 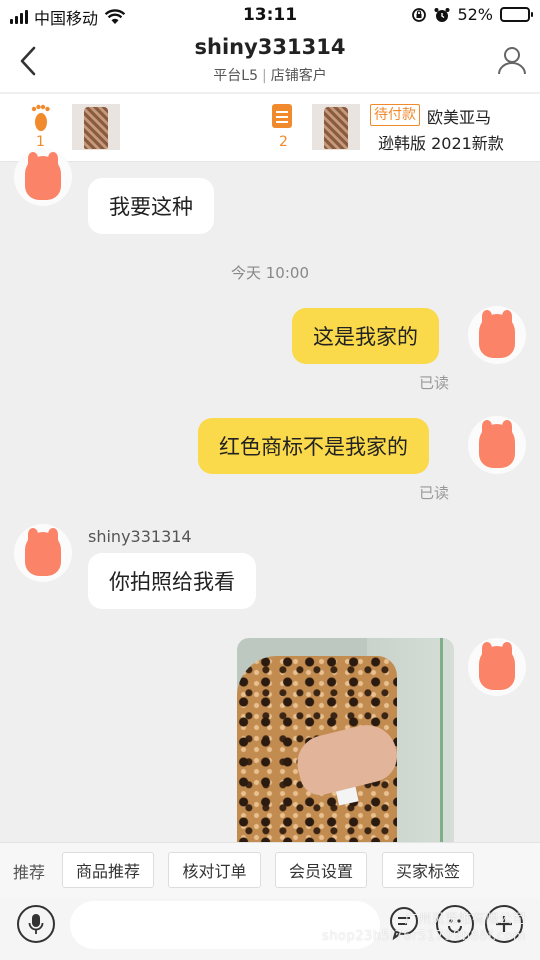 What do you see at coordinates (428, 870) in the screenshot?
I see `tag-buyer-labels: 买家标签` at bounding box center [428, 870].